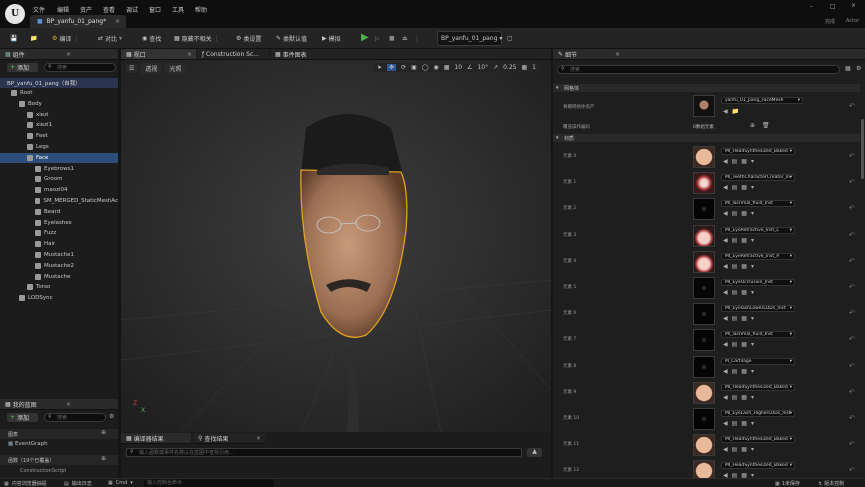  Describe the element at coordinates (59, 266) in the screenshot. I see `component-tree-item: Mustache2` at that location.